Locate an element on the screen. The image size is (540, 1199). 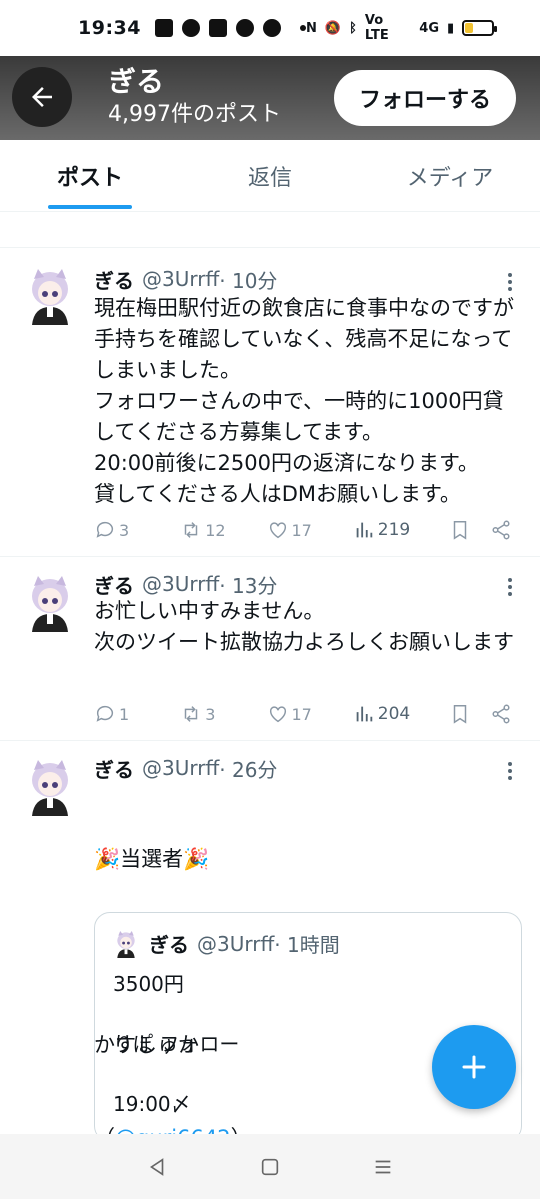
status-bar: 19:34 N 🔕 ᛒ Vo LTE 4G ▮ is located at coordinates (270, 28).